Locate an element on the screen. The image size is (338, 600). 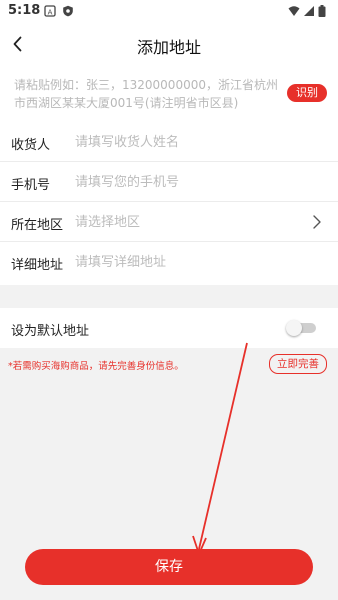
address-row: 详细地址 is located at coordinates (169, 262).